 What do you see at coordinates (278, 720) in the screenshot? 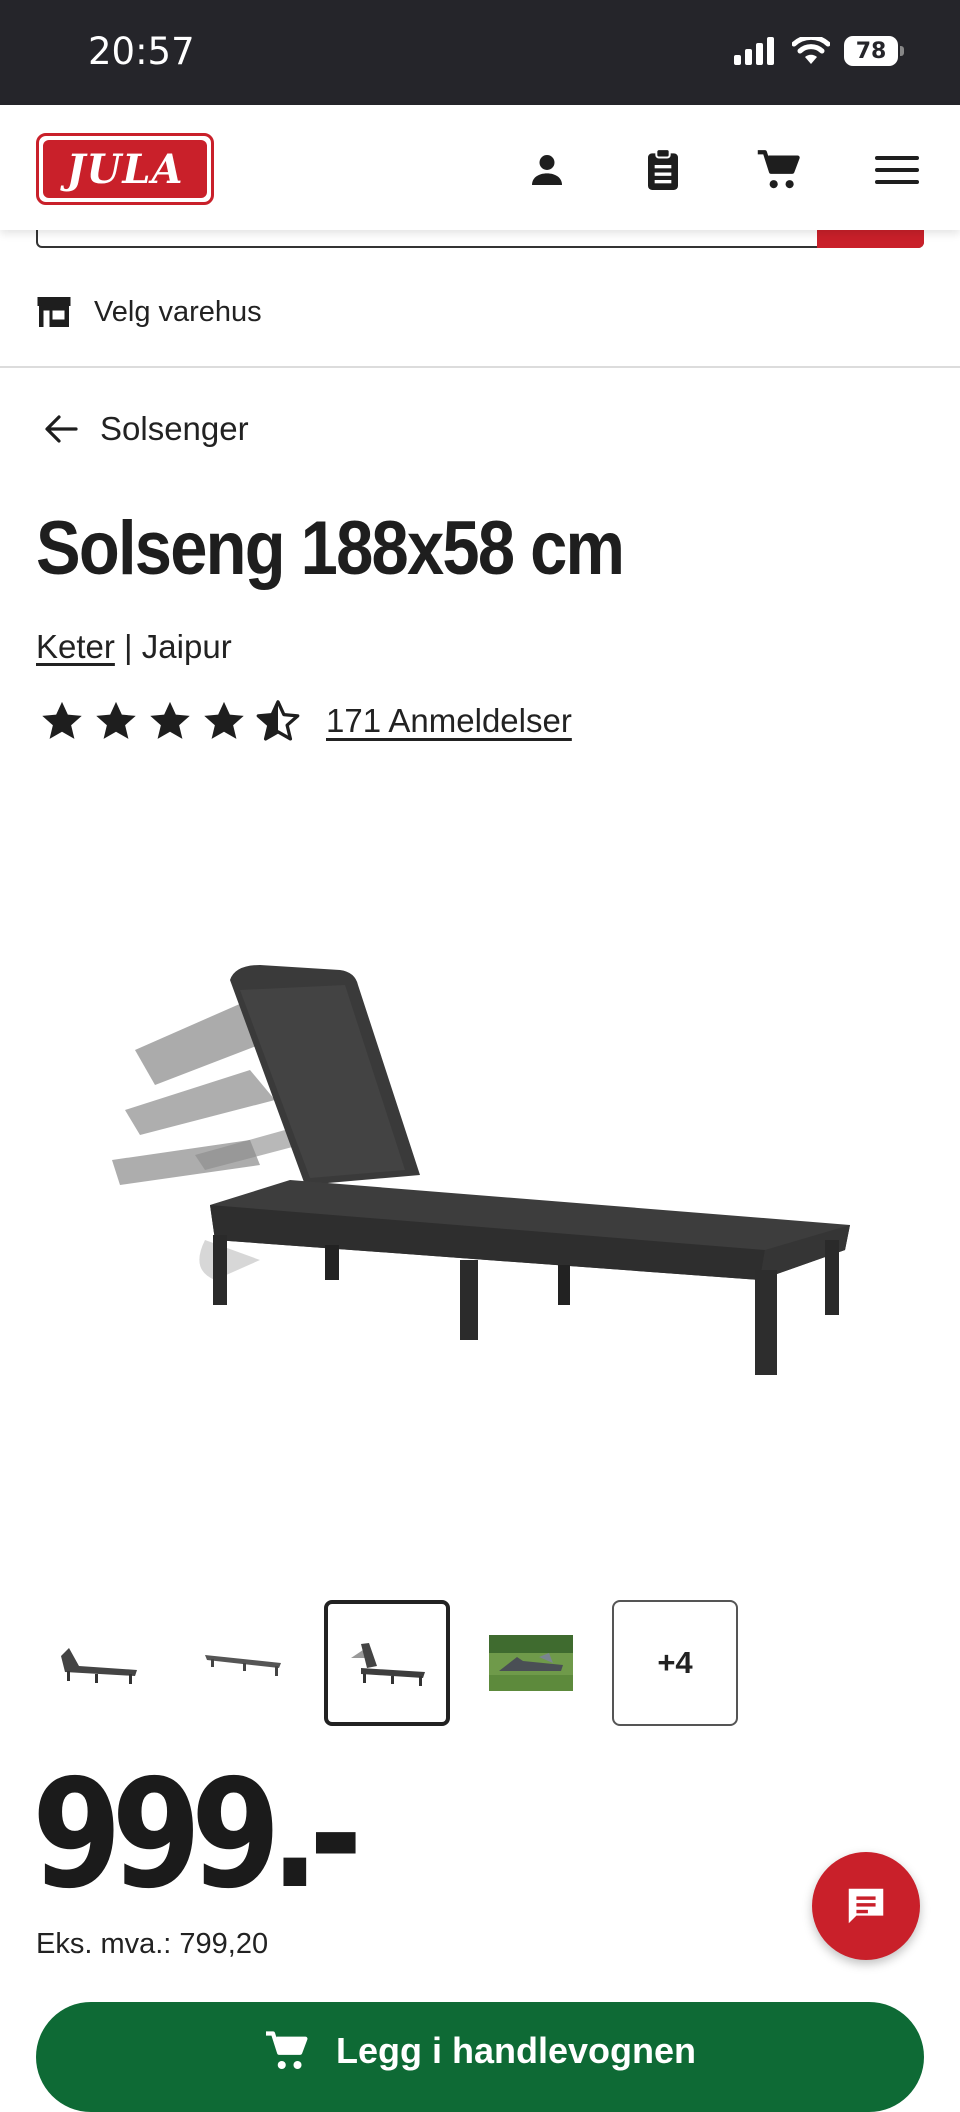
I see `half-star-icon` at bounding box center [278, 720].